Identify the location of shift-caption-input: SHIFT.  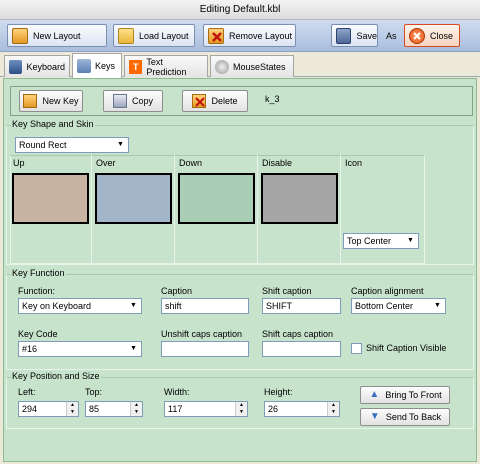
(301, 306).